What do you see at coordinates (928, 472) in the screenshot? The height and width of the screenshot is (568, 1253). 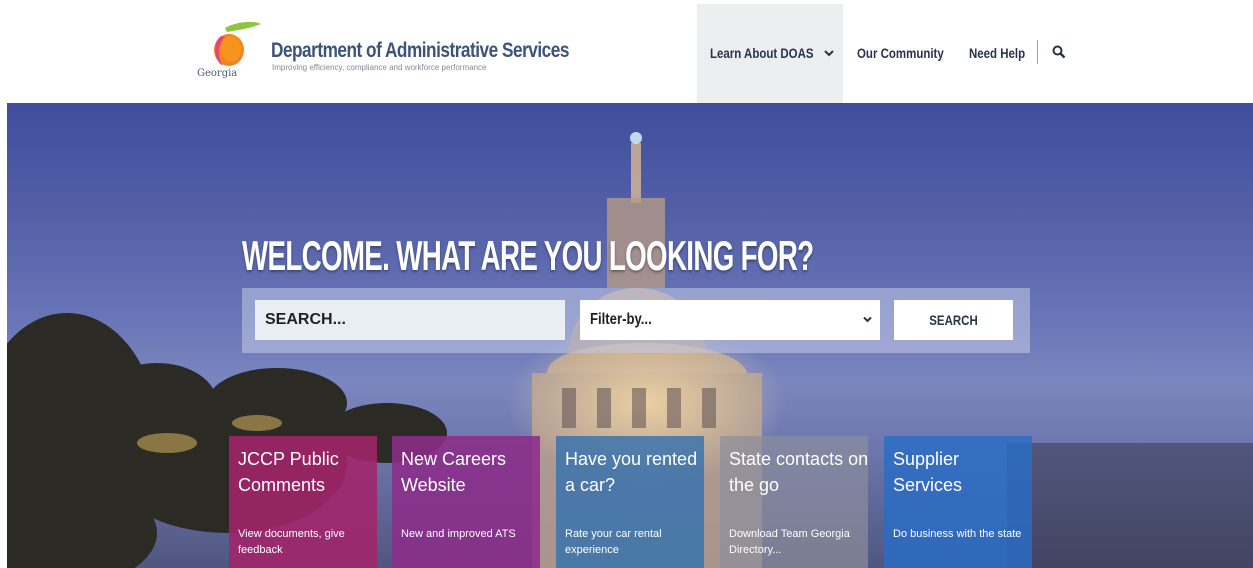 I see `card-title: Supplier Services` at bounding box center [928, 472].